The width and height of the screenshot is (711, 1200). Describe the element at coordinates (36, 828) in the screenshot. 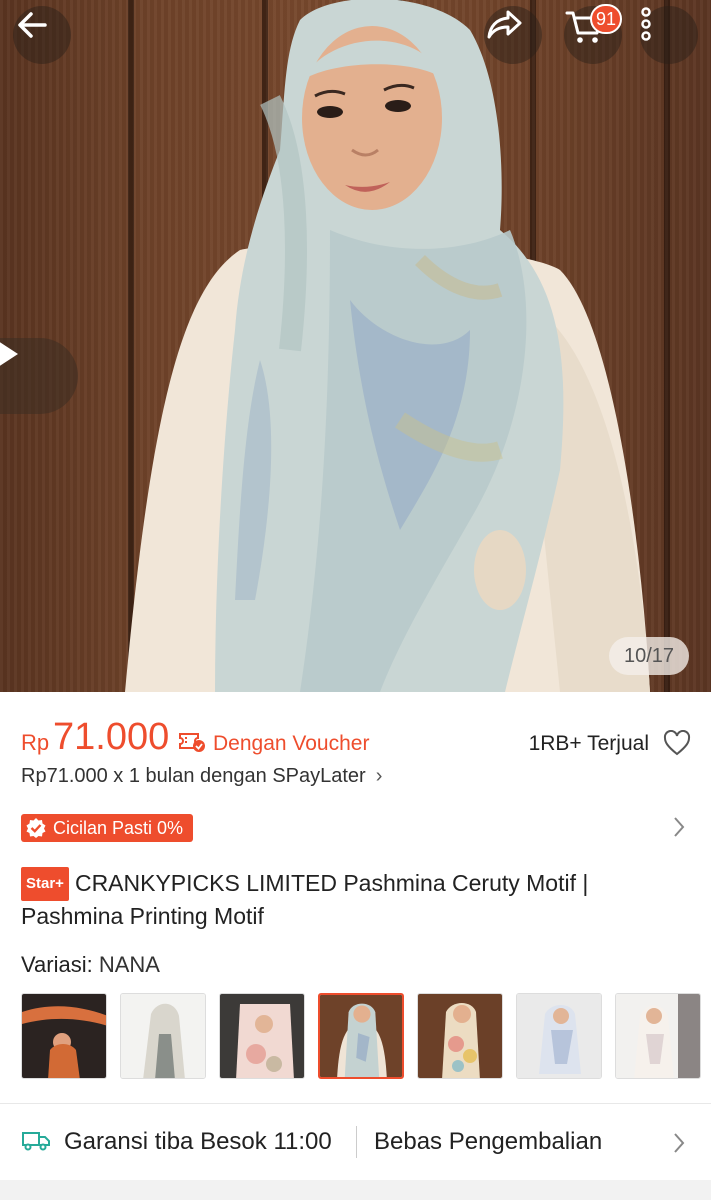

I see `shield-check-icon` at that location.